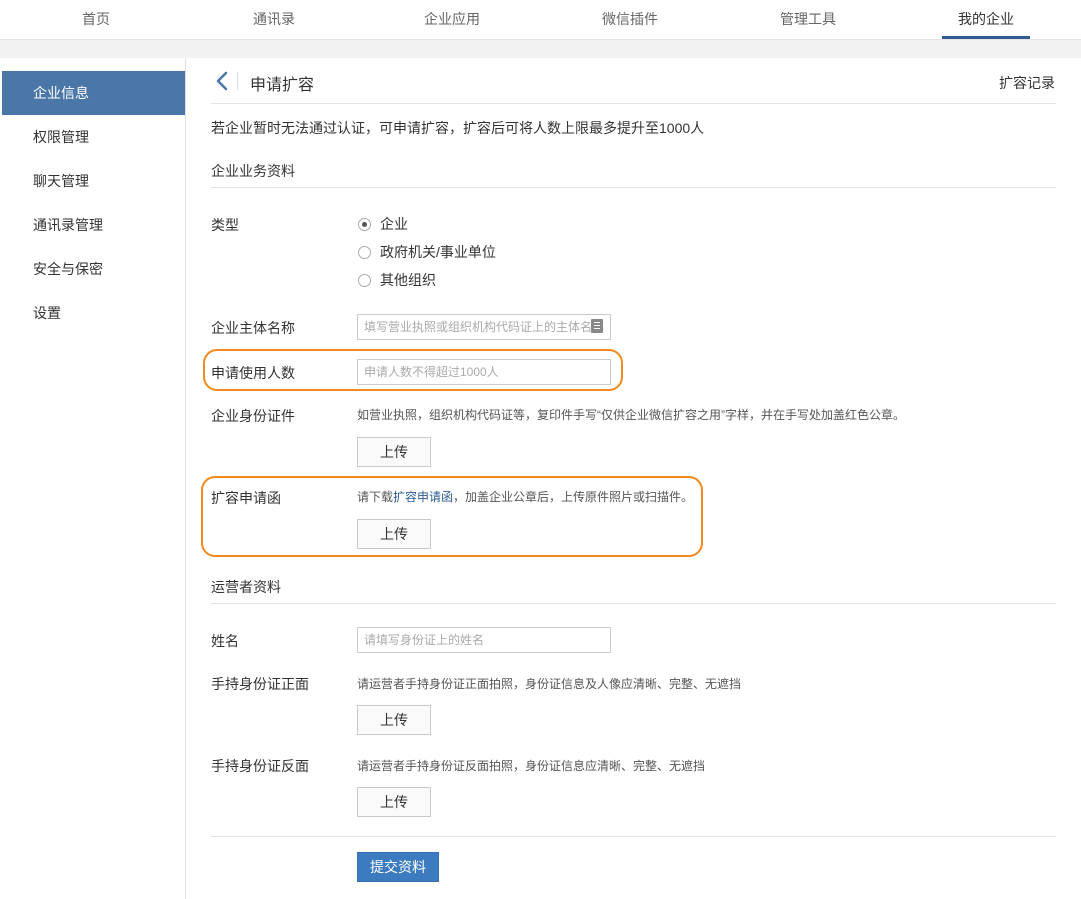 This screenshot has height=899, width=1081. What do you see at coordinates (260, 766) in the screenshot?
I see `id-back-label: 手持身份证反面` at bounding box center [260, 766].